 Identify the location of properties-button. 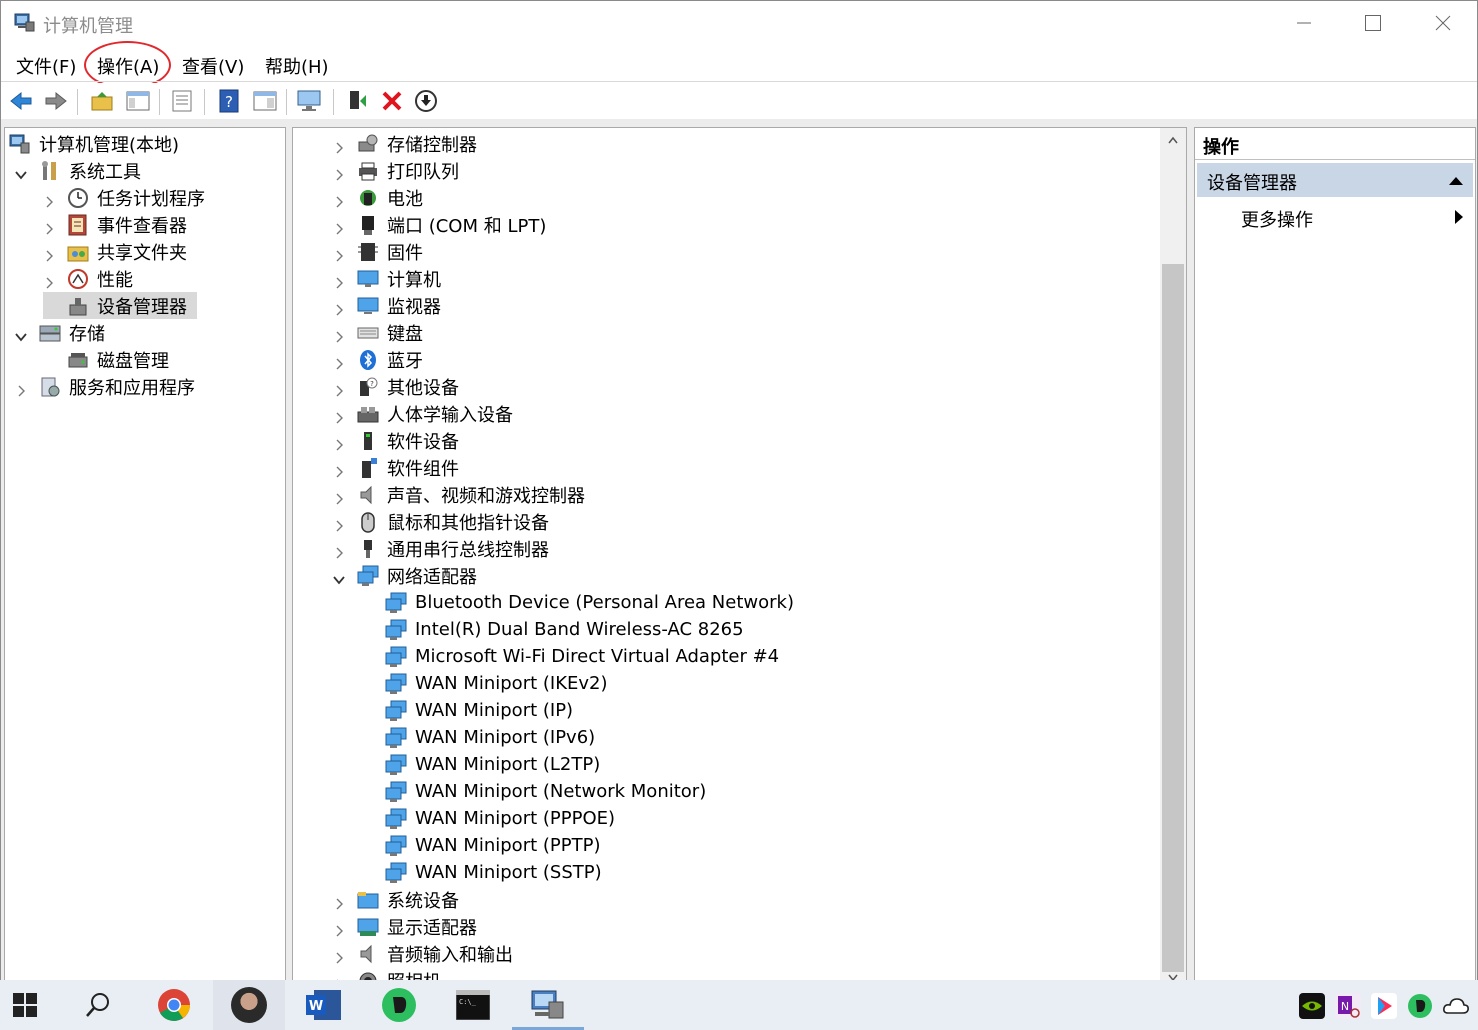
(182, 101).